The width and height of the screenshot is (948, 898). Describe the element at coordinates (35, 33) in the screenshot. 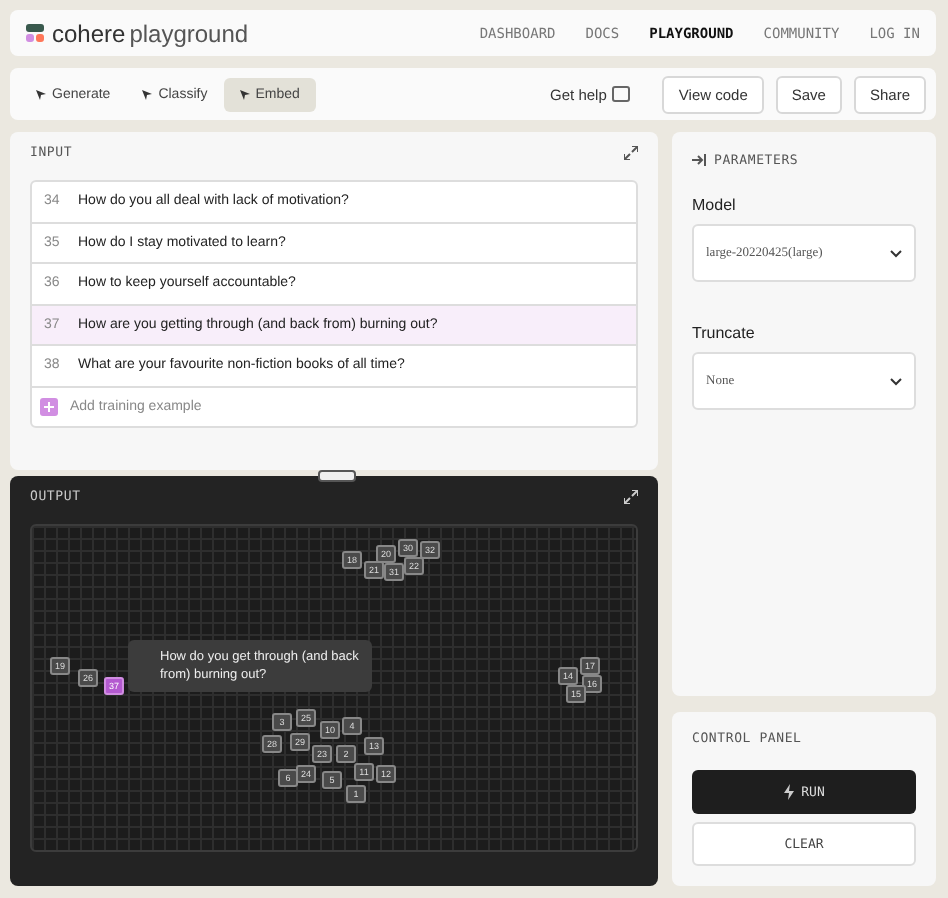

I see `logo-icon` at that location.